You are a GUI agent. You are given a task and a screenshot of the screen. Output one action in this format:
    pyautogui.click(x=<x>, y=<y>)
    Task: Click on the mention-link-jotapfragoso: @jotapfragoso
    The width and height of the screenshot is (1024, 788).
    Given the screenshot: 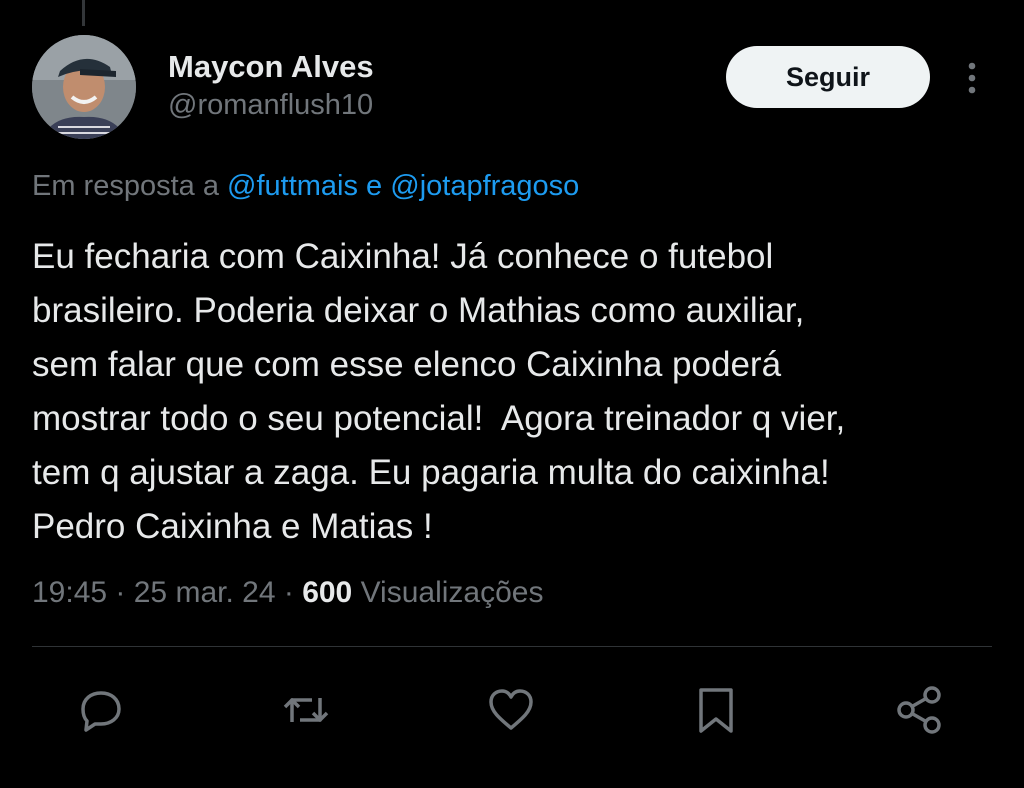 What is the action you would take?
    pyautogui.click(x=484, y=186)
    